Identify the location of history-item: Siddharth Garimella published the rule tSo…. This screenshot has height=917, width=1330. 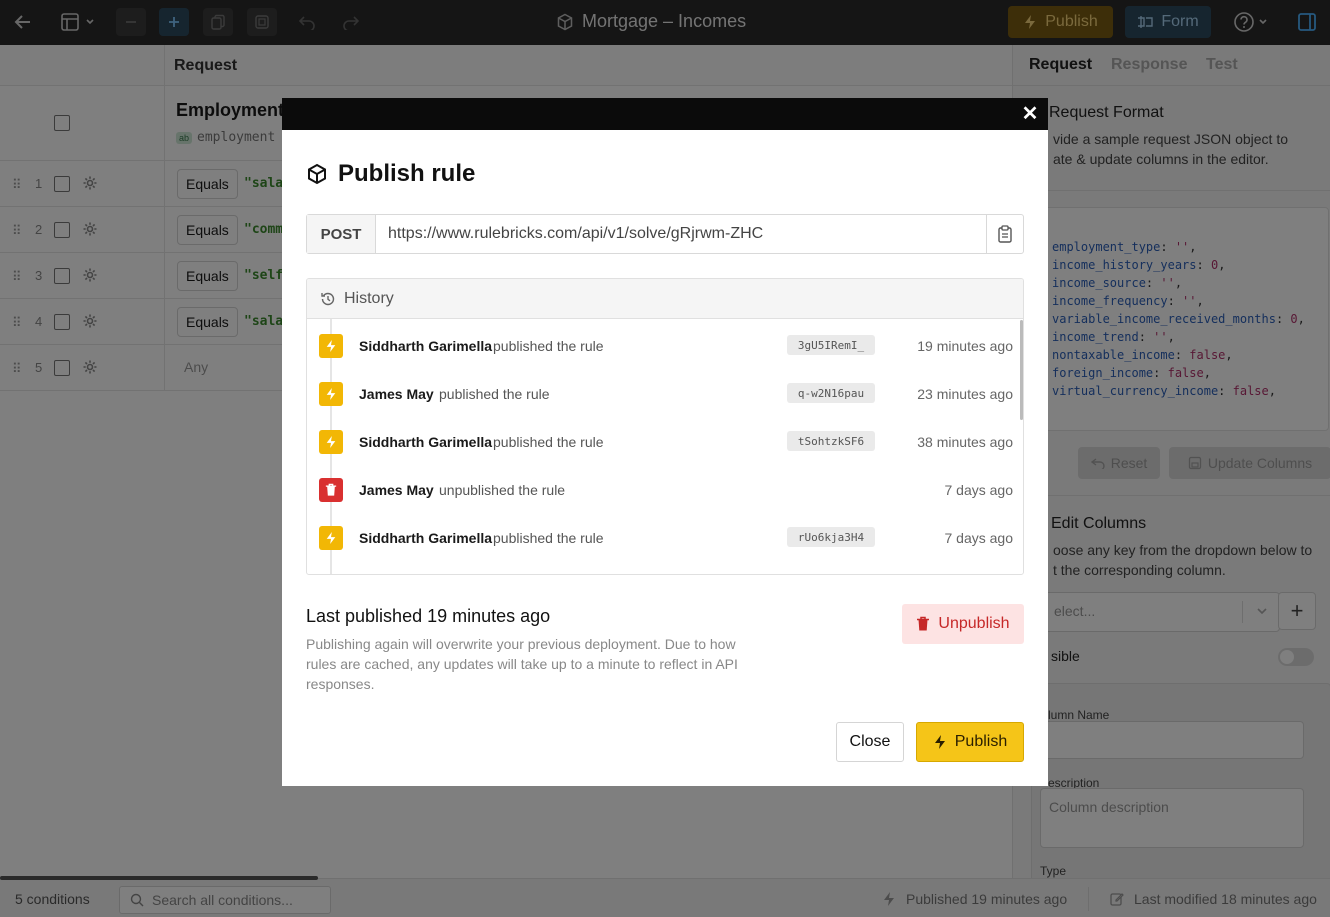
(665, 442).